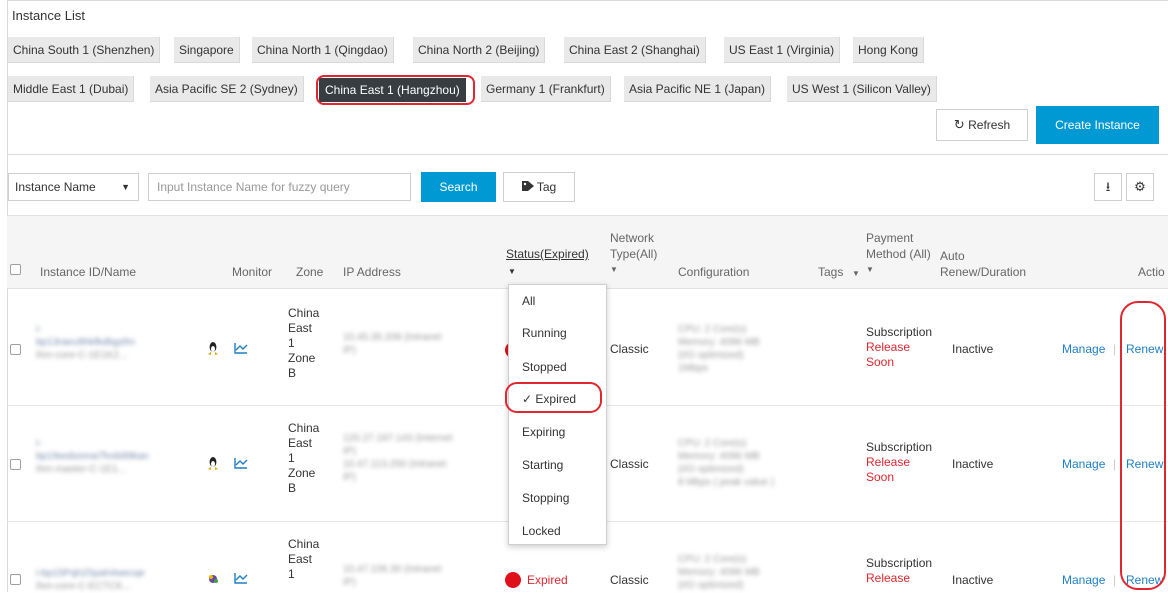  What do you see at coordinates (544, 333) in the screenshot?
I see `status-option-running: Running` at bounding box center [544, 333].